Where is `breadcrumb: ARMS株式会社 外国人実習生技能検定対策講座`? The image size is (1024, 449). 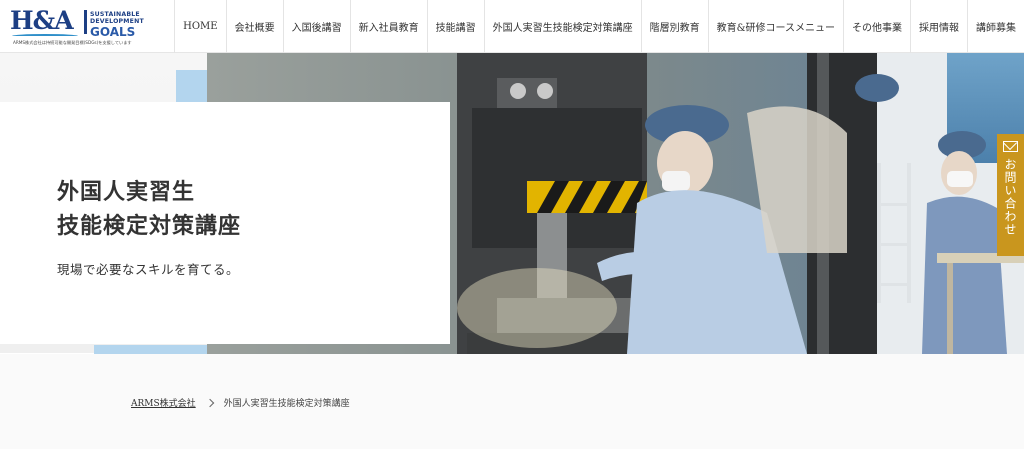
breadcrumb: ARMS株式会社 外国人実習生技能検定対策講座 is located at coordinates (240, 402).